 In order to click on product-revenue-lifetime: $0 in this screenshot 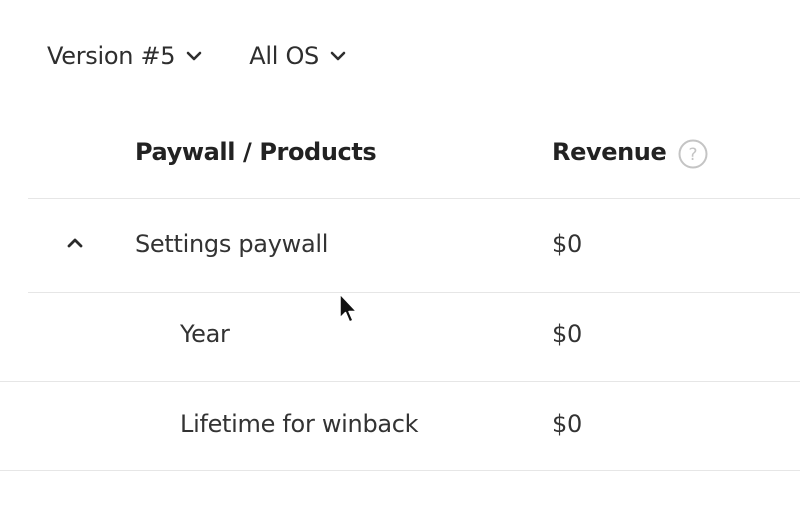, I will do `click(567, 424)`.